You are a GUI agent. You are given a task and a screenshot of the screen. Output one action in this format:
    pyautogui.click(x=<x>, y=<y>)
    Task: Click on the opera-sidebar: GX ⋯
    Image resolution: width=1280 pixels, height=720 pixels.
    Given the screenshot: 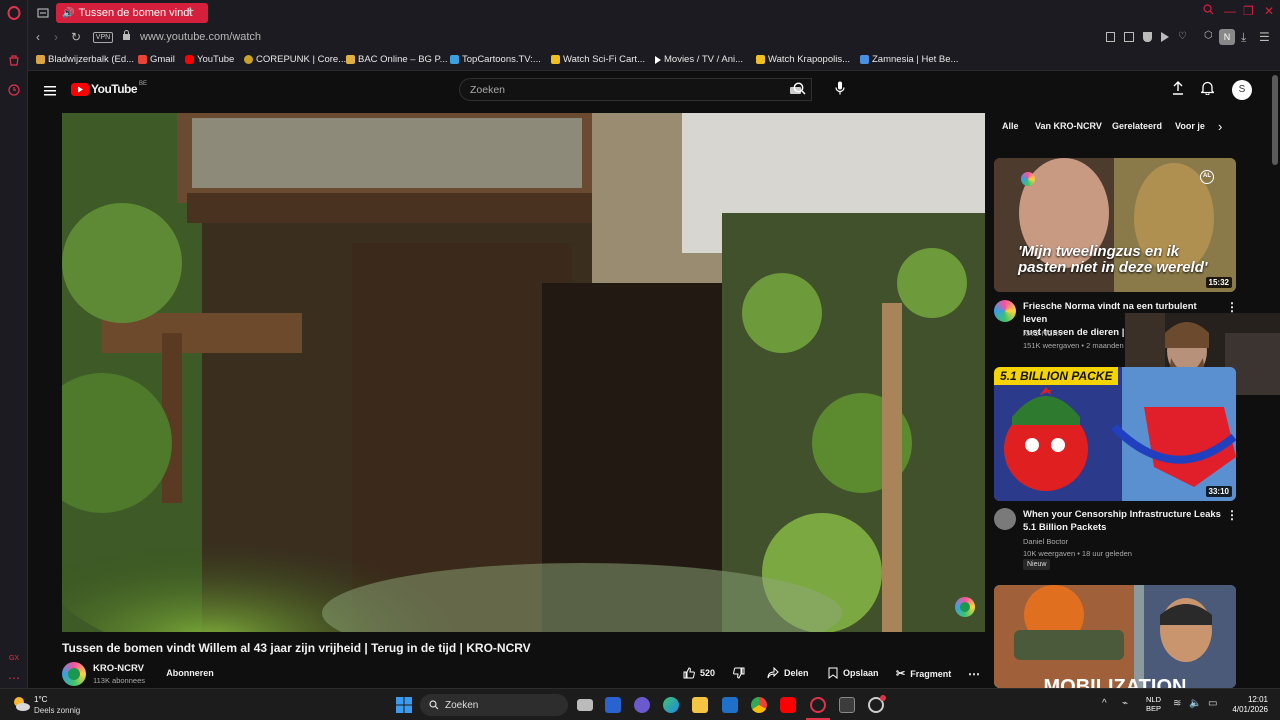 What is the action you would take?
    pyautogui.click(x=14, y=360)
    